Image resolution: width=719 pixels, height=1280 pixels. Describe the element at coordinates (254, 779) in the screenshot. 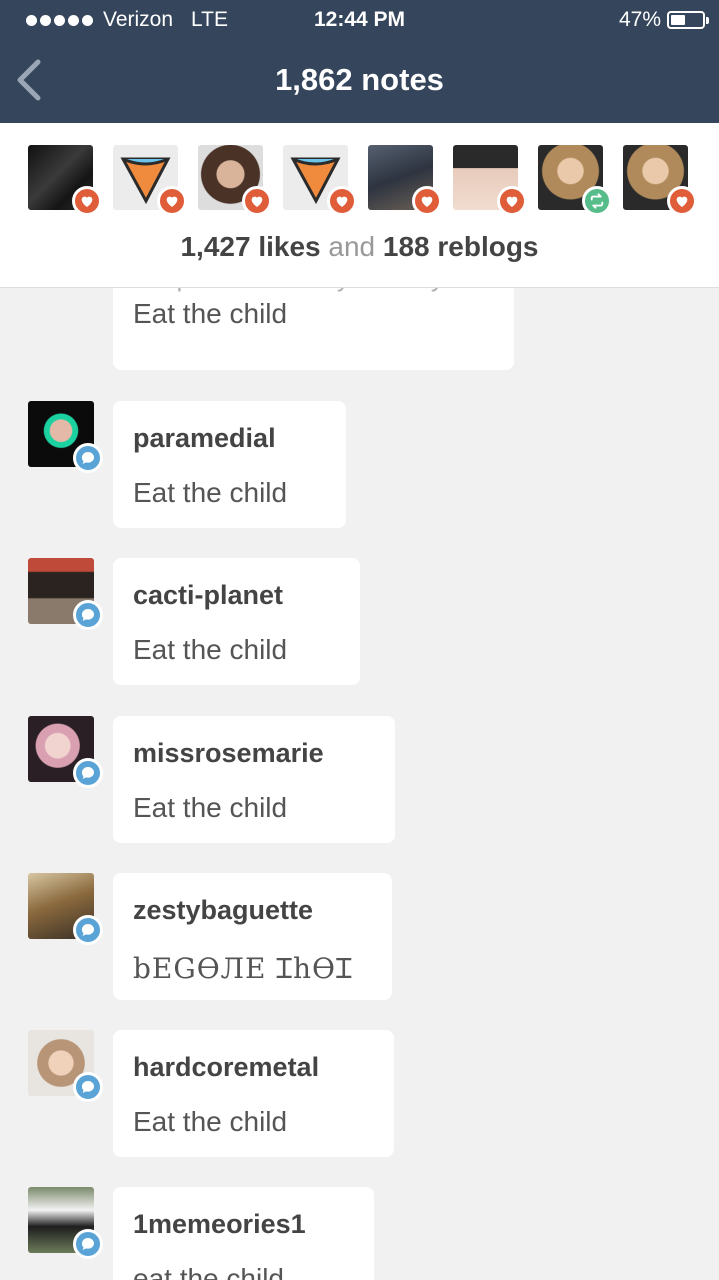

I see `note-bubble: missrosemarie Eat the child` at that location.